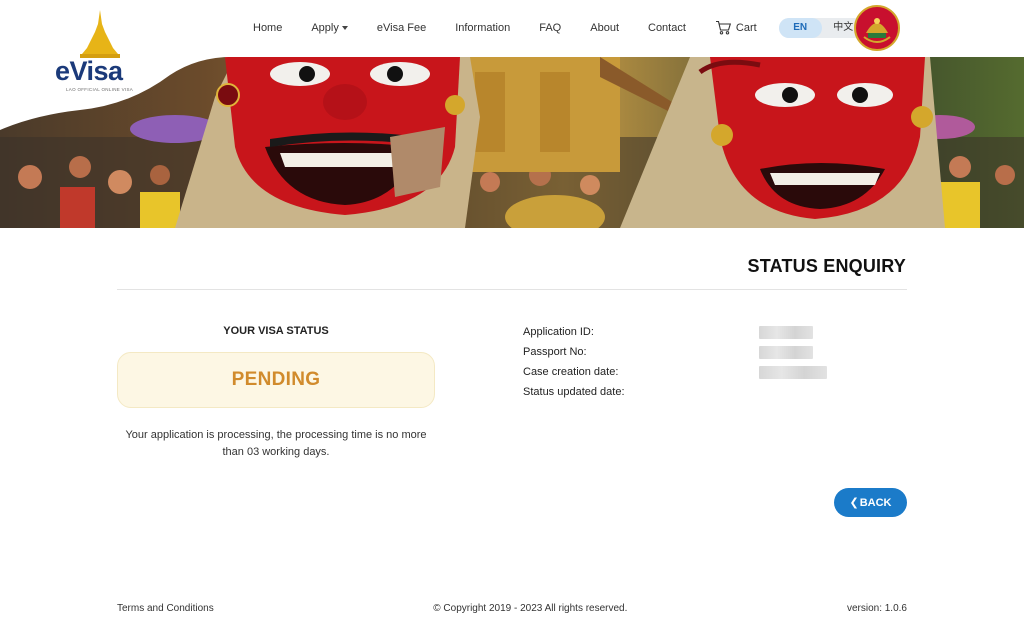 This screenshot has width=1024, height=640. I want to click on cart-icon, so click(723, 27).